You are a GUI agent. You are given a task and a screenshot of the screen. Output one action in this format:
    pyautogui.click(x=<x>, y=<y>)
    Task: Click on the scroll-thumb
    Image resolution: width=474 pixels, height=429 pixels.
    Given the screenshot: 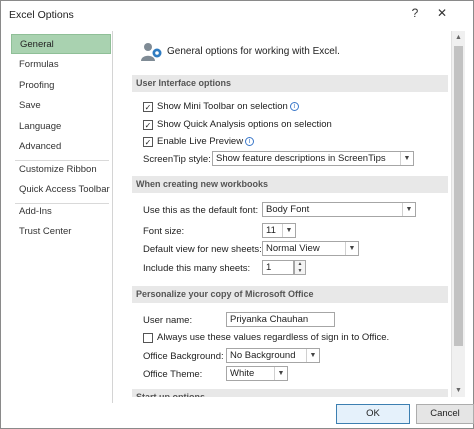 What is the action you would take?
    pyautogui.click(x=458, y=196)
    